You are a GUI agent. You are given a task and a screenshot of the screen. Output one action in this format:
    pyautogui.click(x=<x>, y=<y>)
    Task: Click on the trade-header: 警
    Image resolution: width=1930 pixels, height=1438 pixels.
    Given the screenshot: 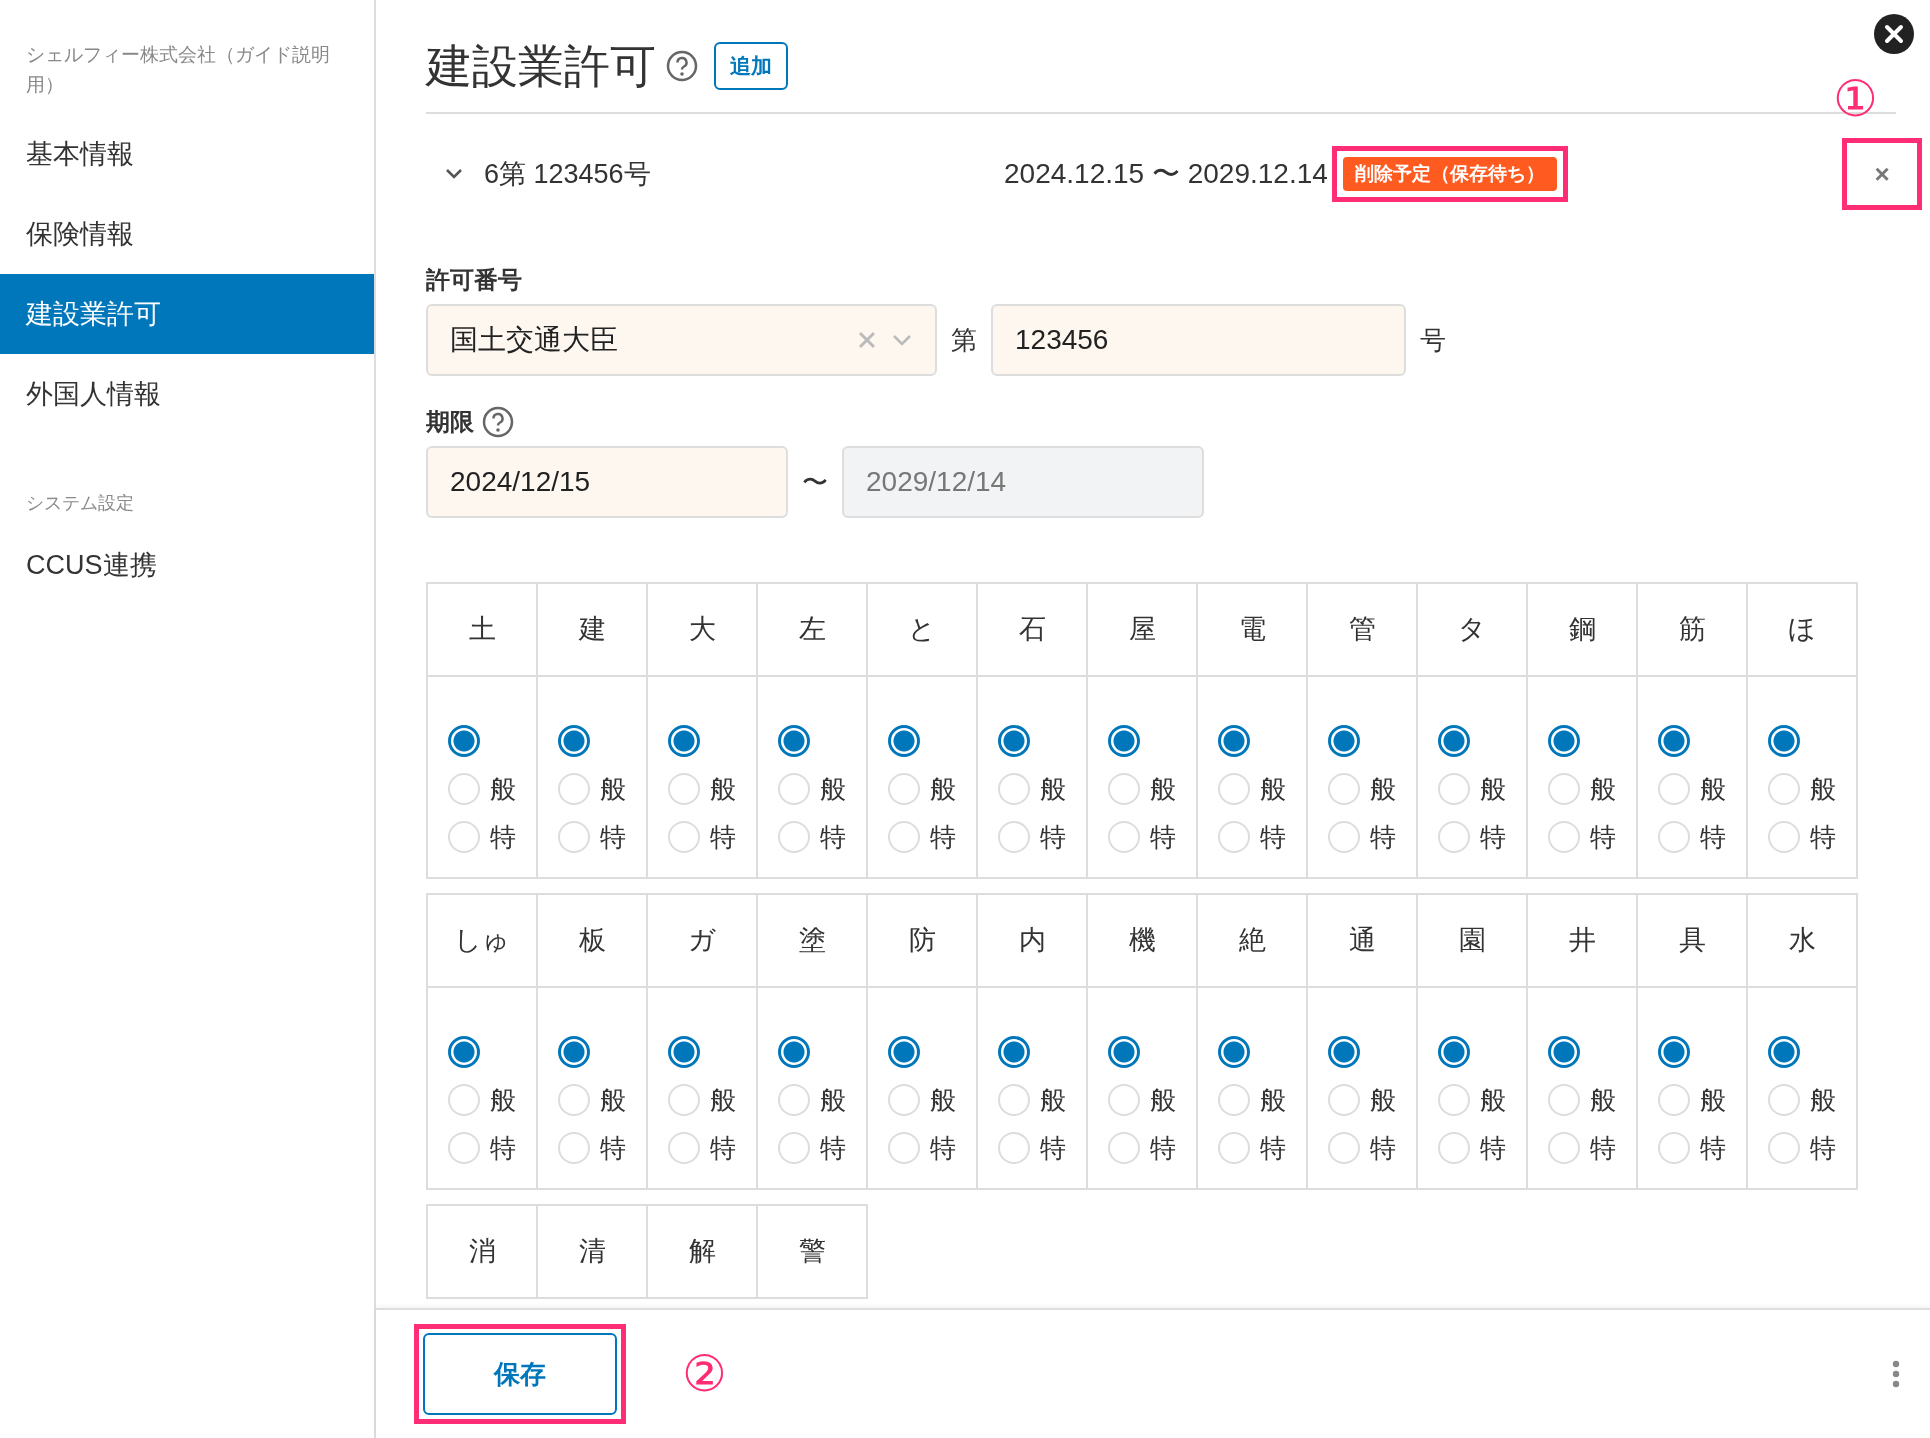 What is the action you would take?
    pyautogui.click(x=813, y=1252)
    